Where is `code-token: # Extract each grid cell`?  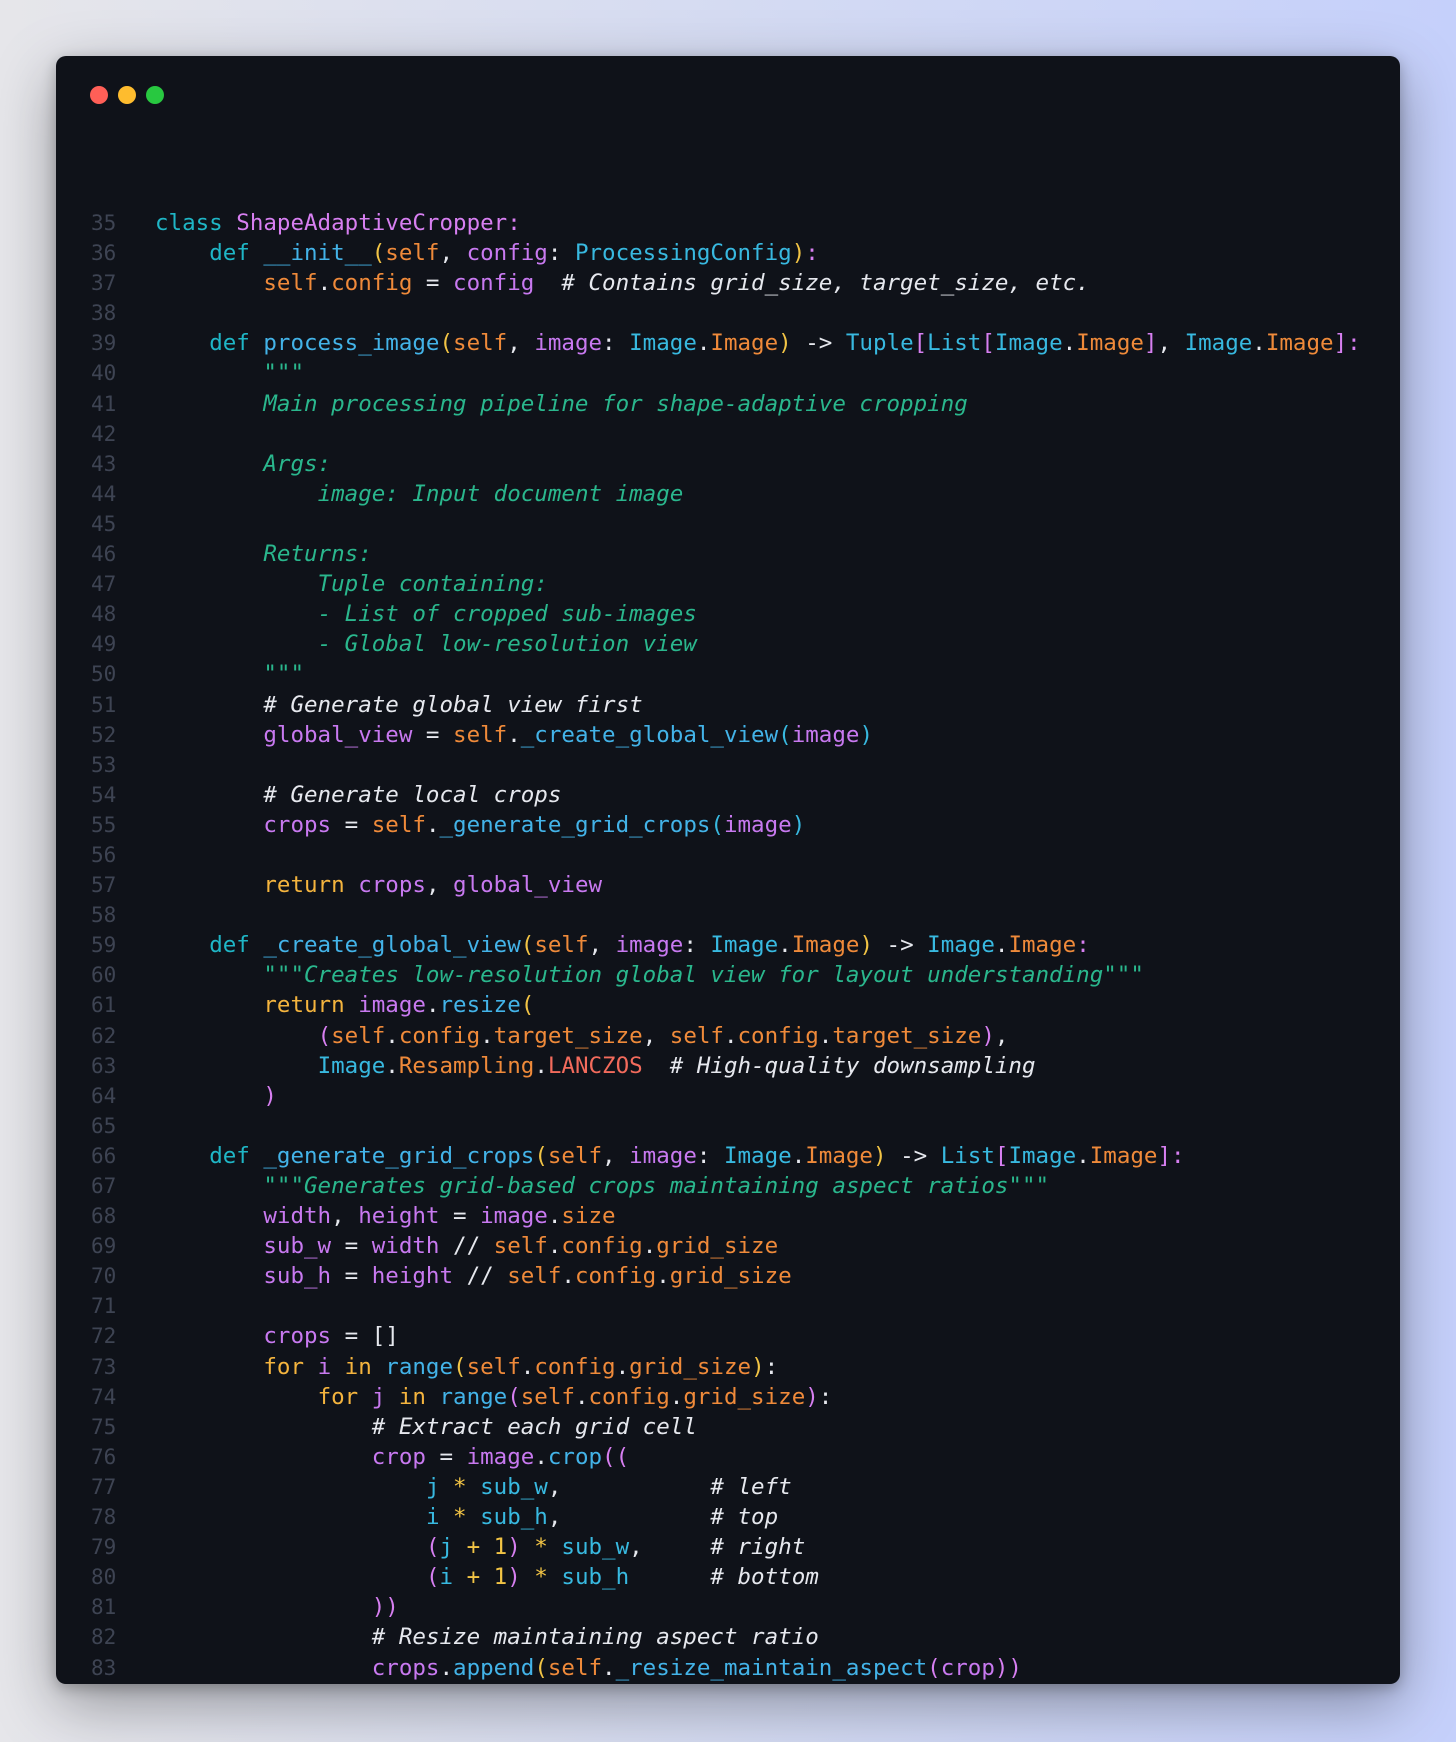 code-token: # Extract each grid cell is located at coordinates (534, 1426).